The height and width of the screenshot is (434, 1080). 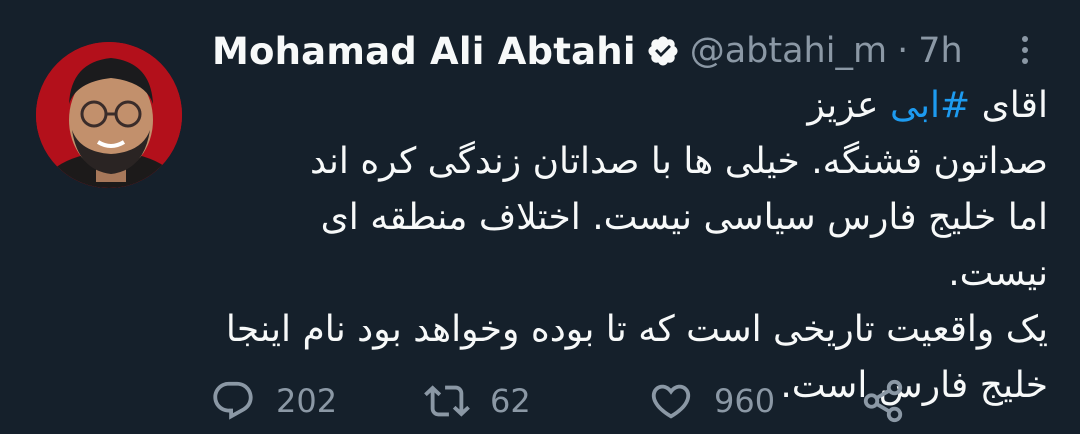 I want to click on share-button, so click(x=883, y=401).